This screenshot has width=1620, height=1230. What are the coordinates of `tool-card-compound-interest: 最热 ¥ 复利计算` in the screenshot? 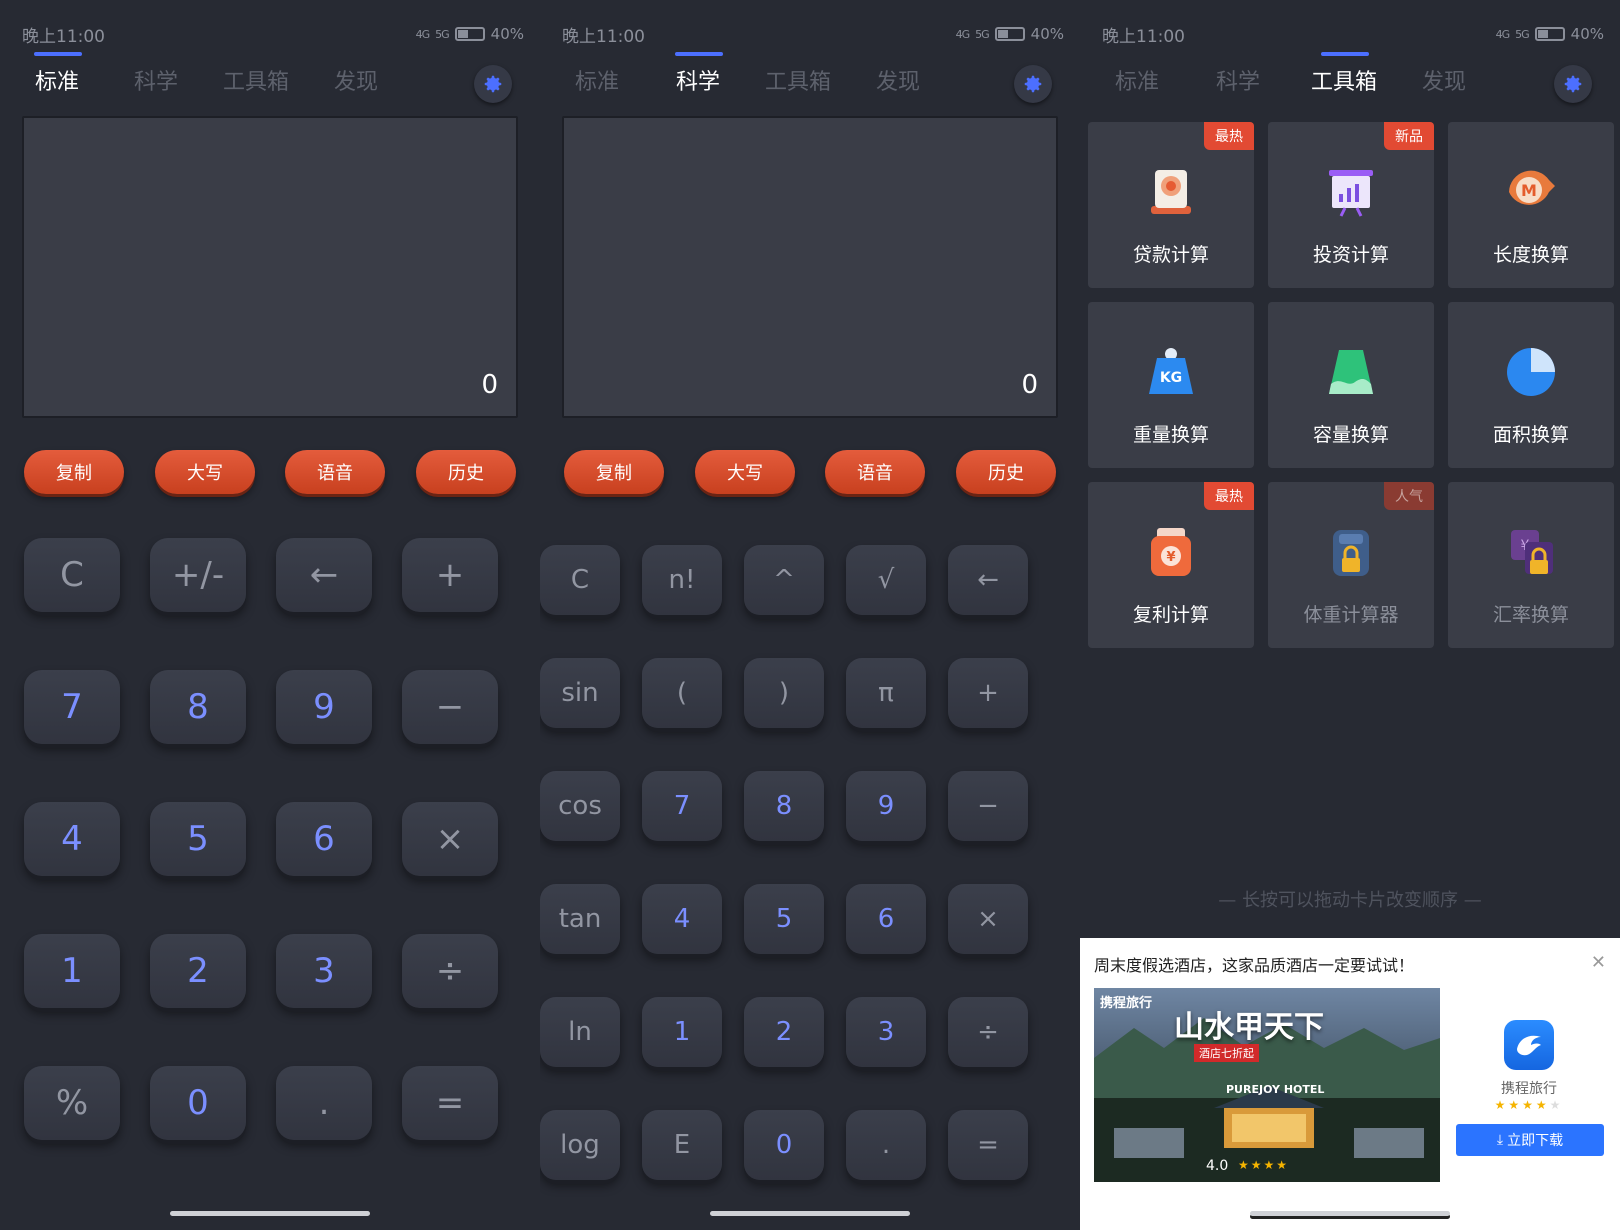 It's located at (1171, 565).